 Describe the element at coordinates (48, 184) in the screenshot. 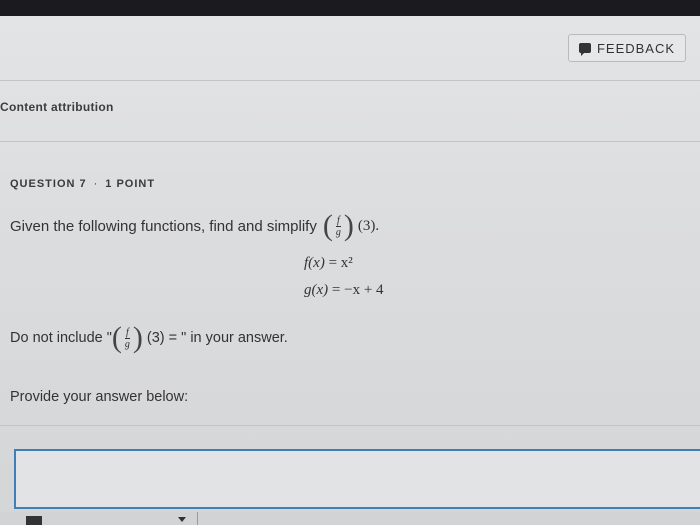

I see `question-number: QUESTION 7` at that location.